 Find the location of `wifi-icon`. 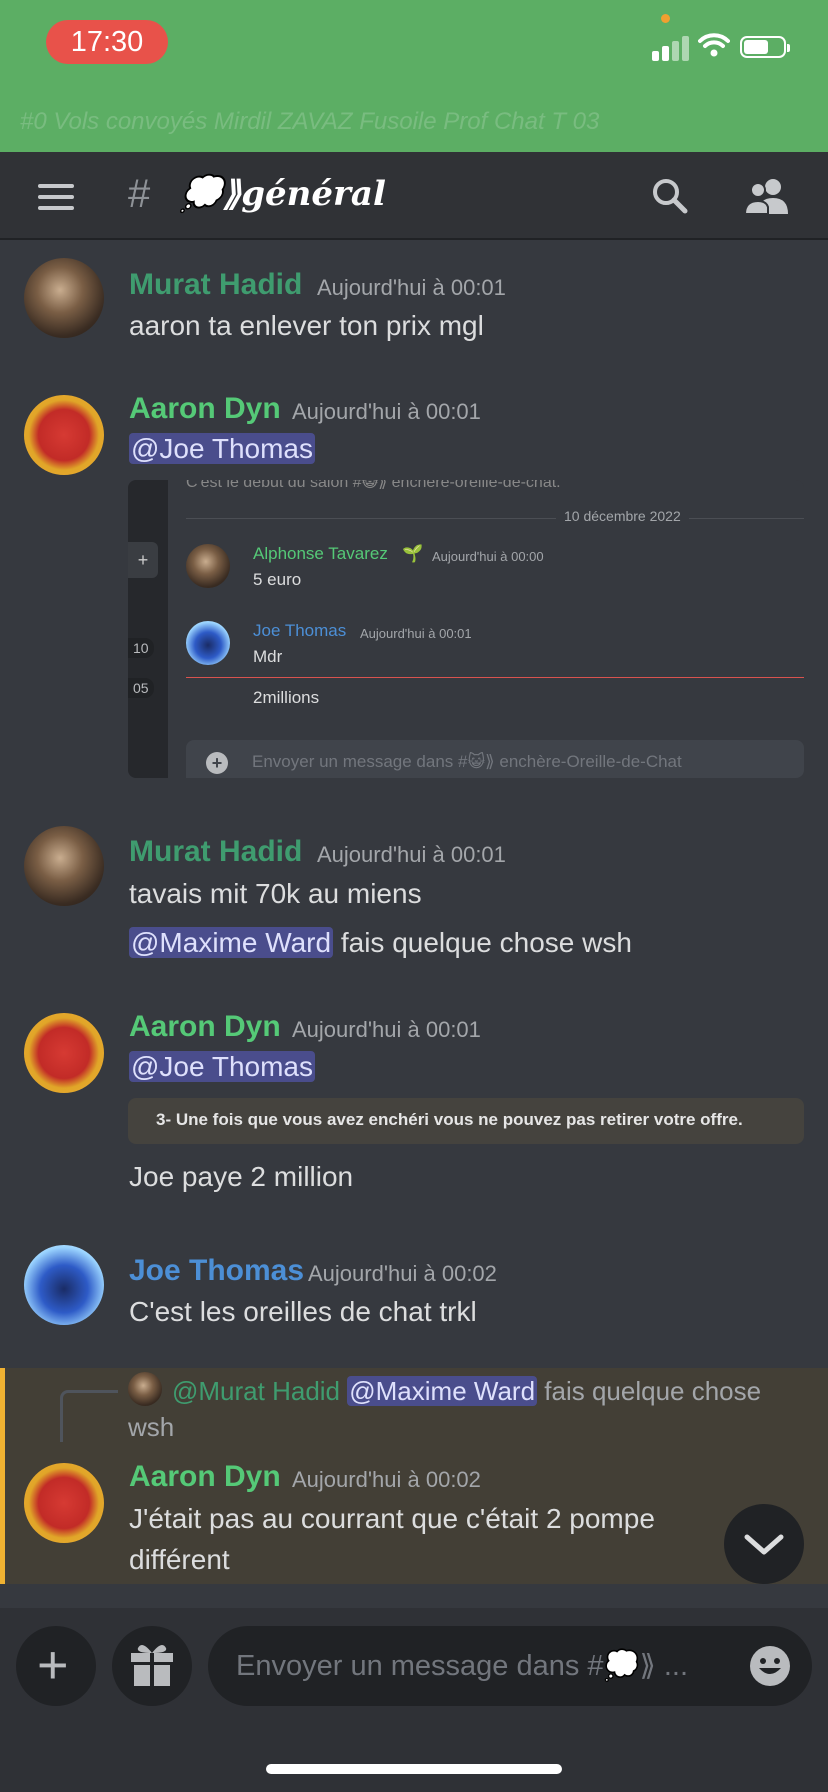

wifi-icon is located at coordinates (714, 47).